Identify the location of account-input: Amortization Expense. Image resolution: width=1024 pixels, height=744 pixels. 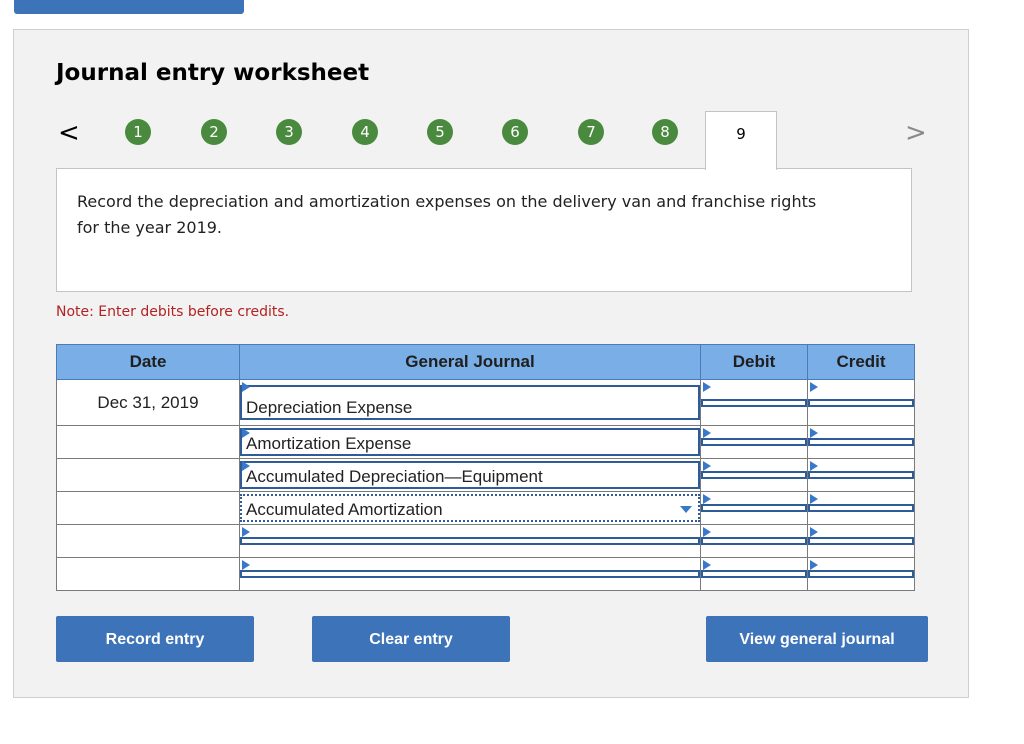
(470, 442).